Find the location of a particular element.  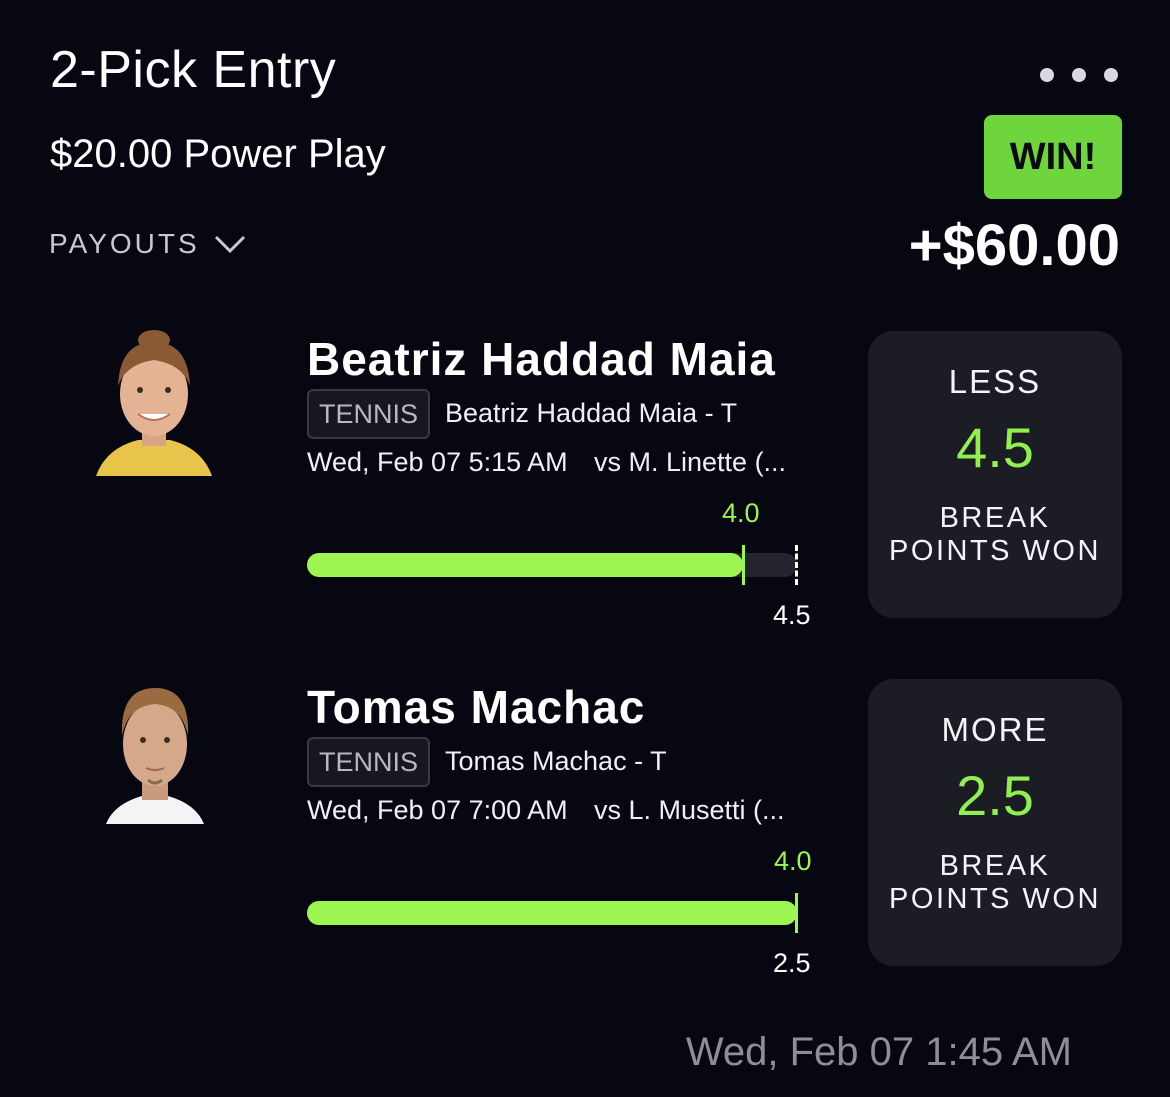

payouts-toggle: PAYOUTS is located at coordinates (147, 244).